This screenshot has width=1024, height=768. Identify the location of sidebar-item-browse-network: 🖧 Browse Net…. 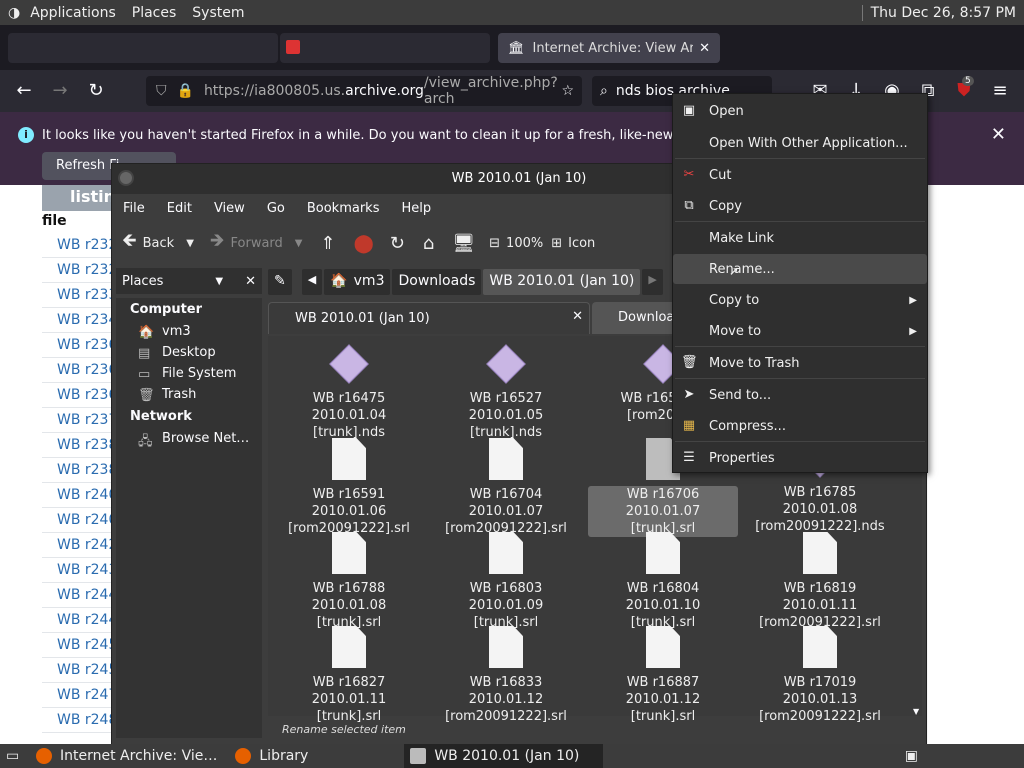
(189, 438).